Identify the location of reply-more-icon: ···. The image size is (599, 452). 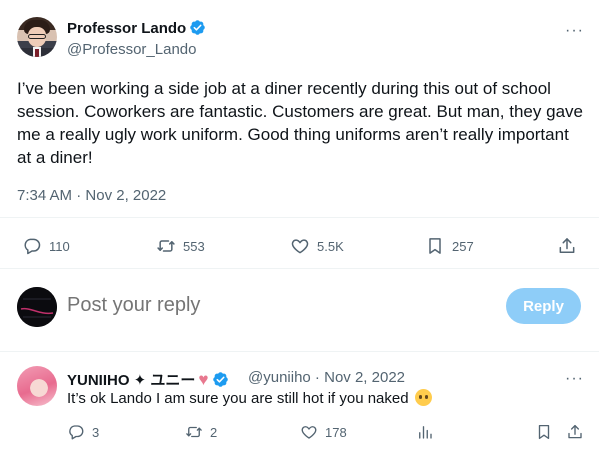
(574, 379).